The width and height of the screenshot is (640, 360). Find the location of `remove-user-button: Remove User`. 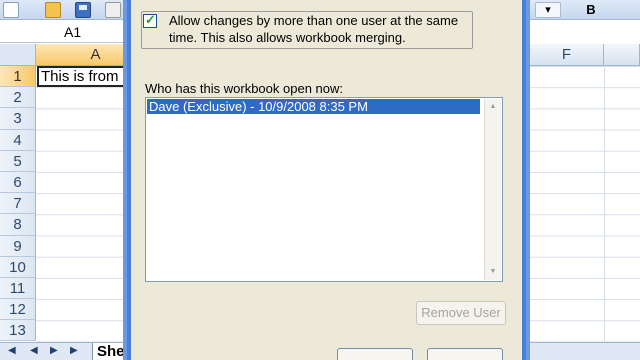

remove-user-button: Remove User is located at coordinates (461, 313).